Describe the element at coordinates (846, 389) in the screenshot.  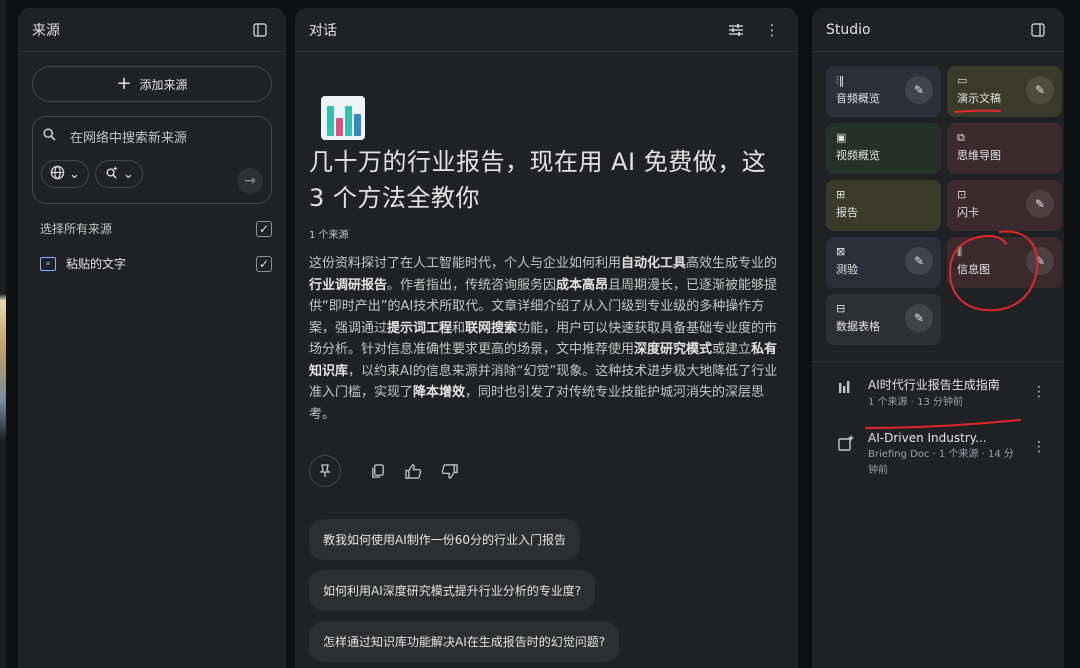
I see `bar-chart-icon` at that location.